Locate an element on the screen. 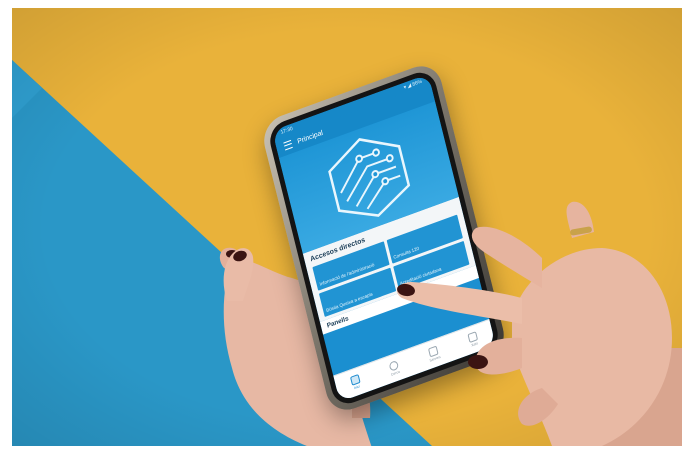 This screenshot has width=694, height=454. left-thumb is located at coordinates (238, 274).